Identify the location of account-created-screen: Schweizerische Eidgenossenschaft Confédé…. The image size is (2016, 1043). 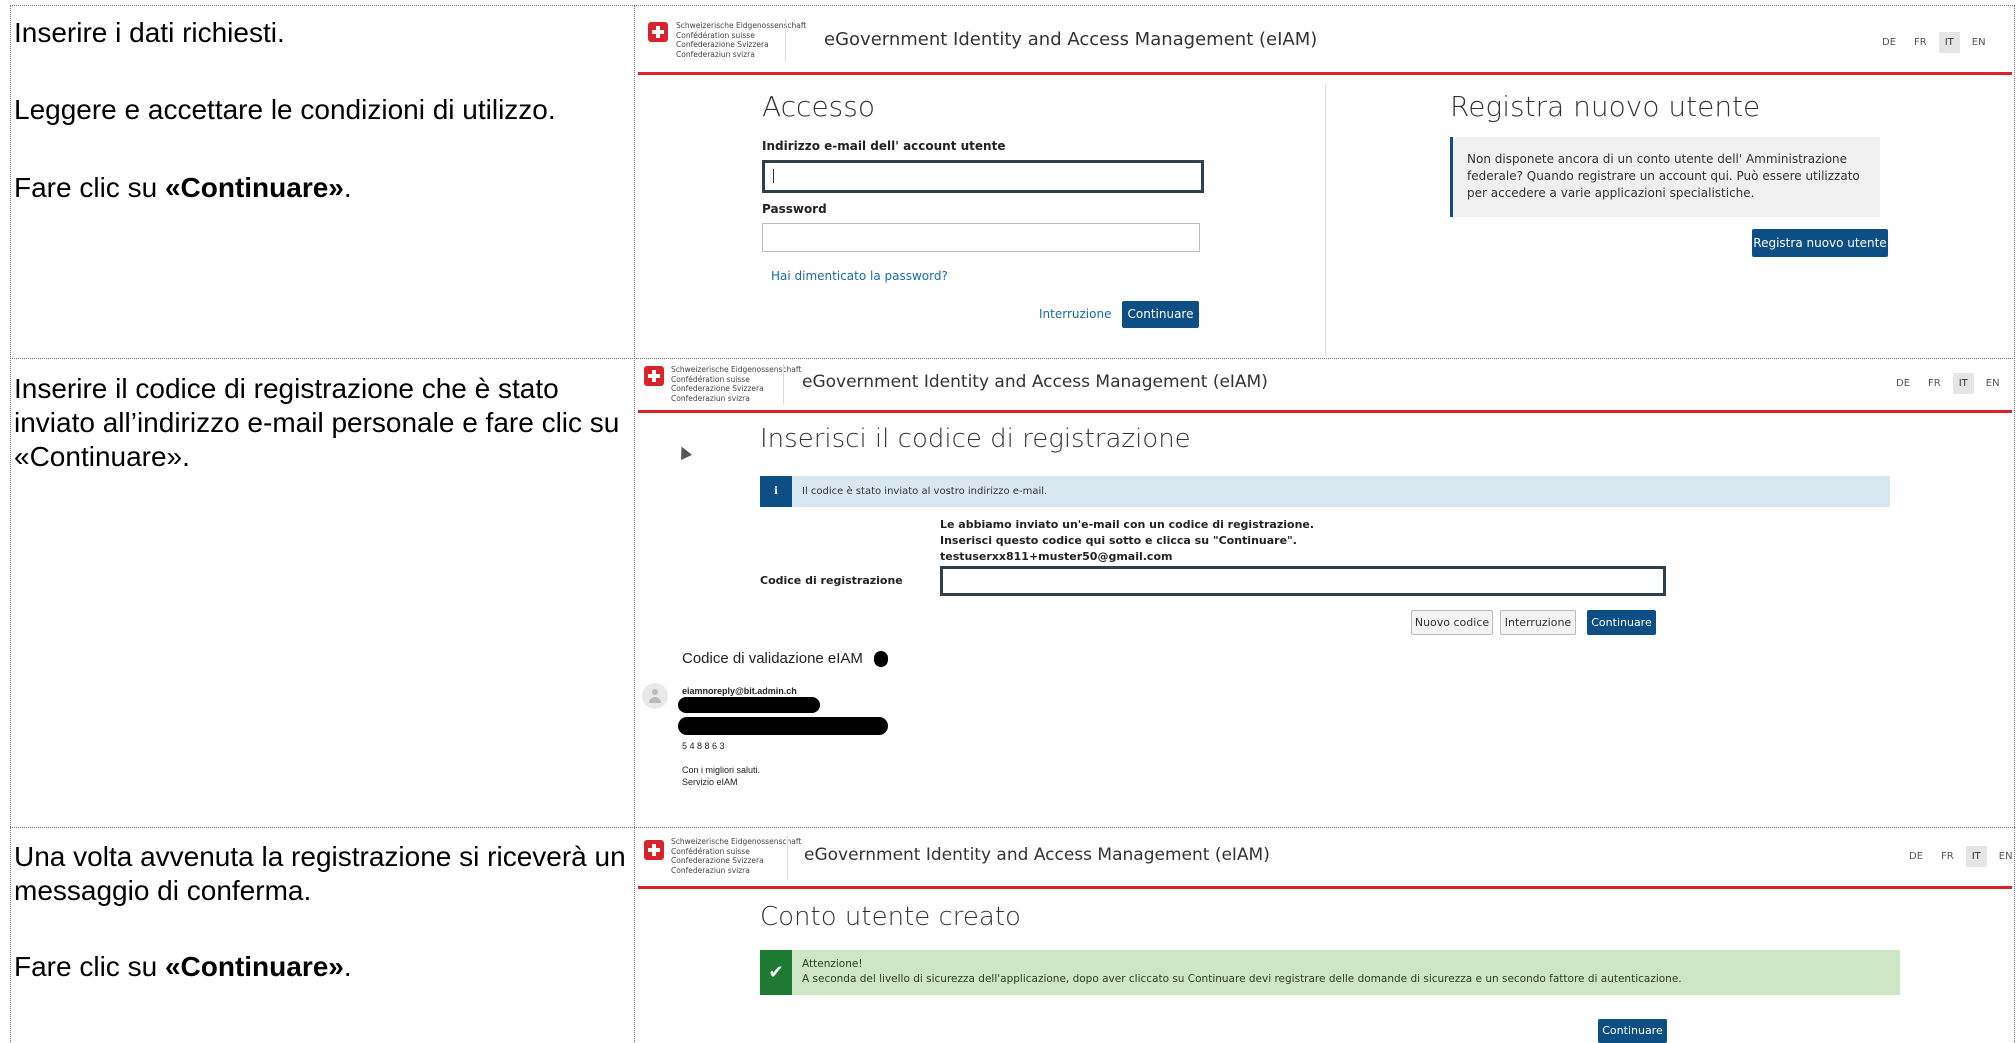
(1325, 936).